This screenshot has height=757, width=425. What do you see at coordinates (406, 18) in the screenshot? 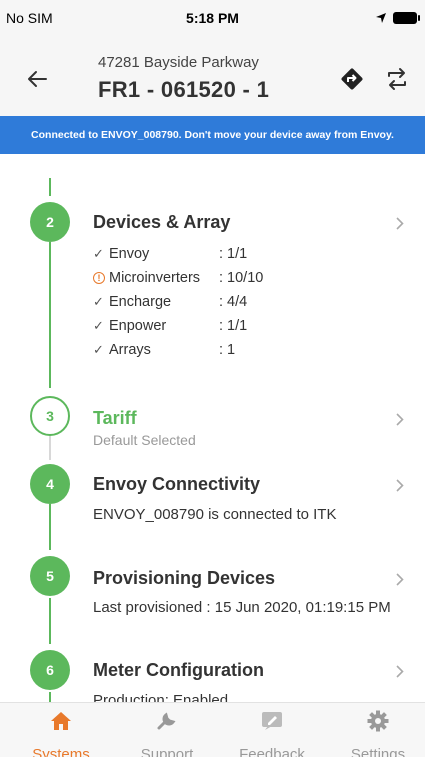
I see `battery-icon` at bounding box center [406, 18].